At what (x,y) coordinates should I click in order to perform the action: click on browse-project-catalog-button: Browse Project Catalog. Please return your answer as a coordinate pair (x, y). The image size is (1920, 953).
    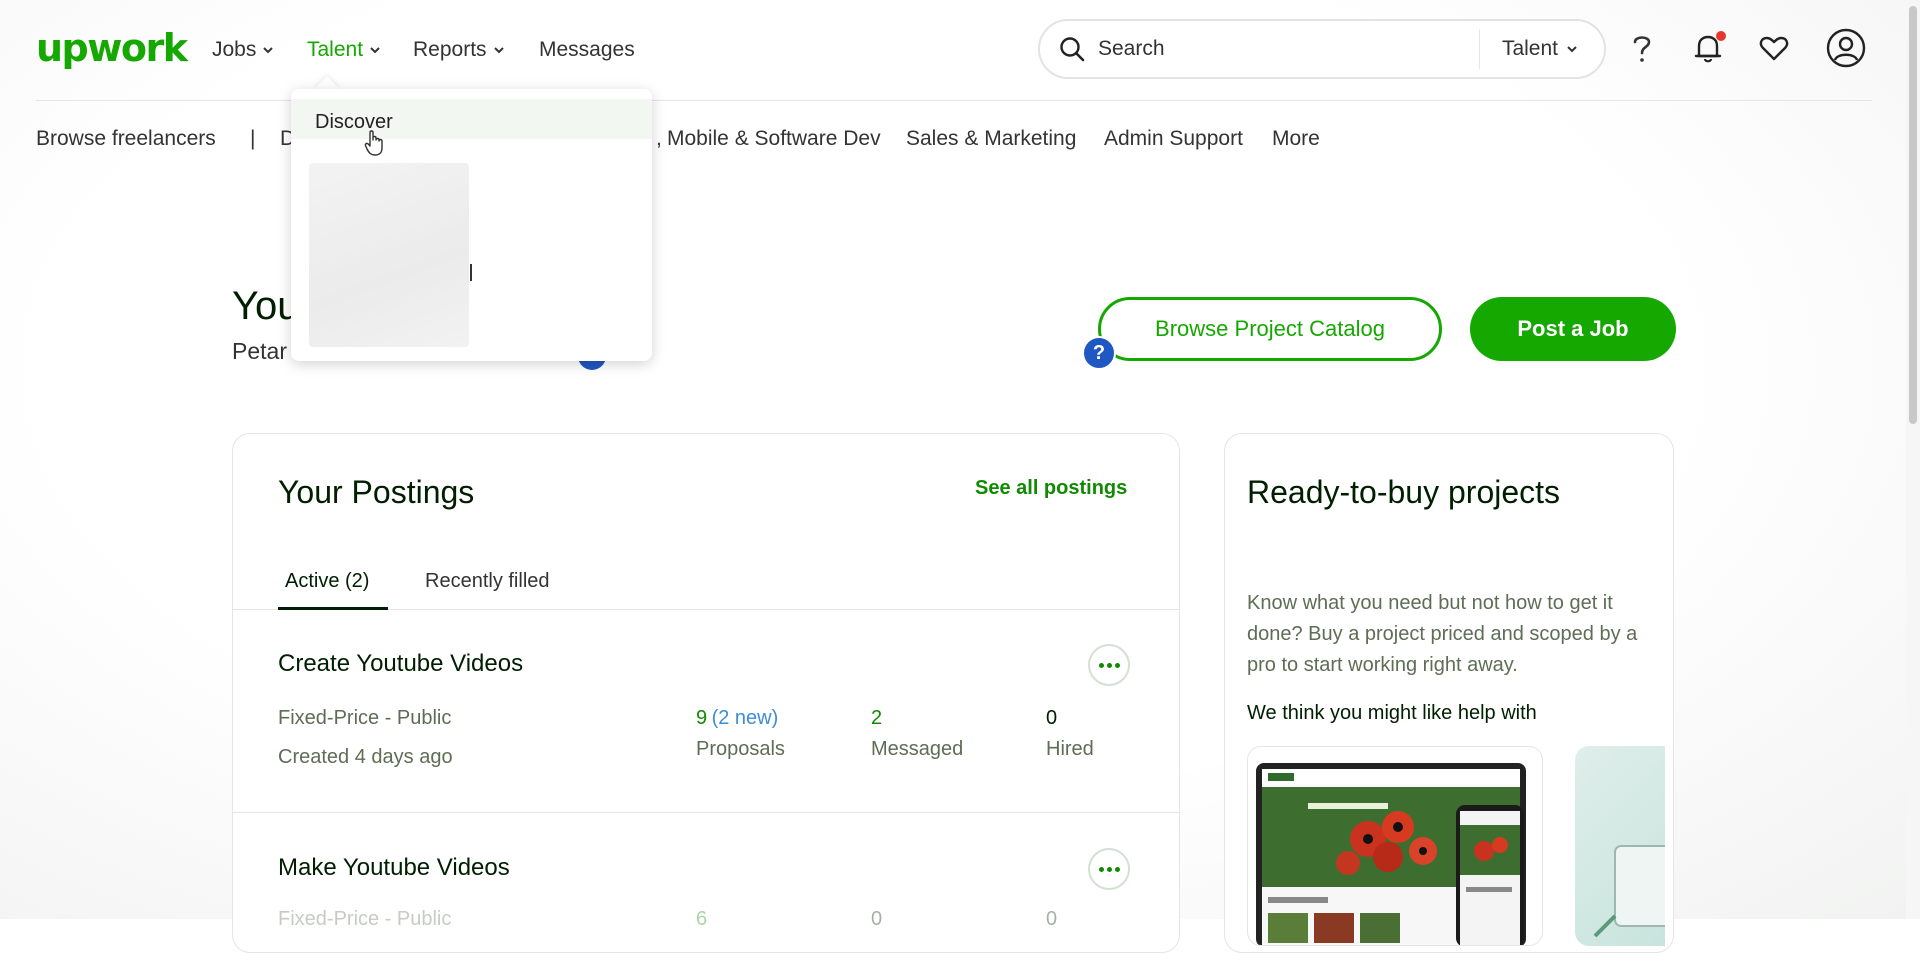
    Looking at the image, I should click on (1270, 329).